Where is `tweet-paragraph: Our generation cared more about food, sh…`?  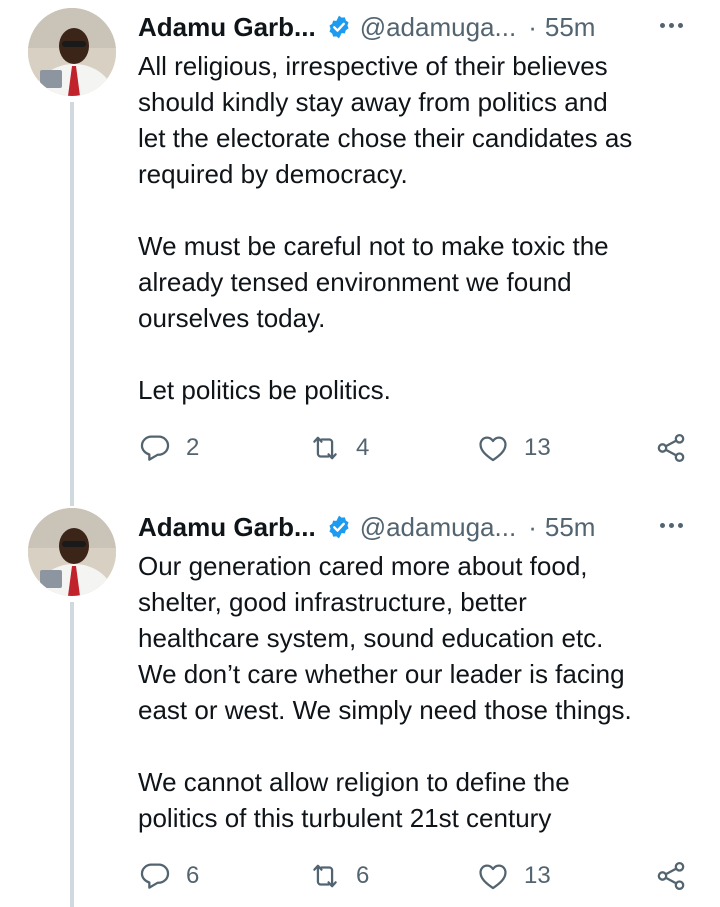 tweet-paragraph: Our generation cared more about food, sh… is located at coordinates (385, 638).